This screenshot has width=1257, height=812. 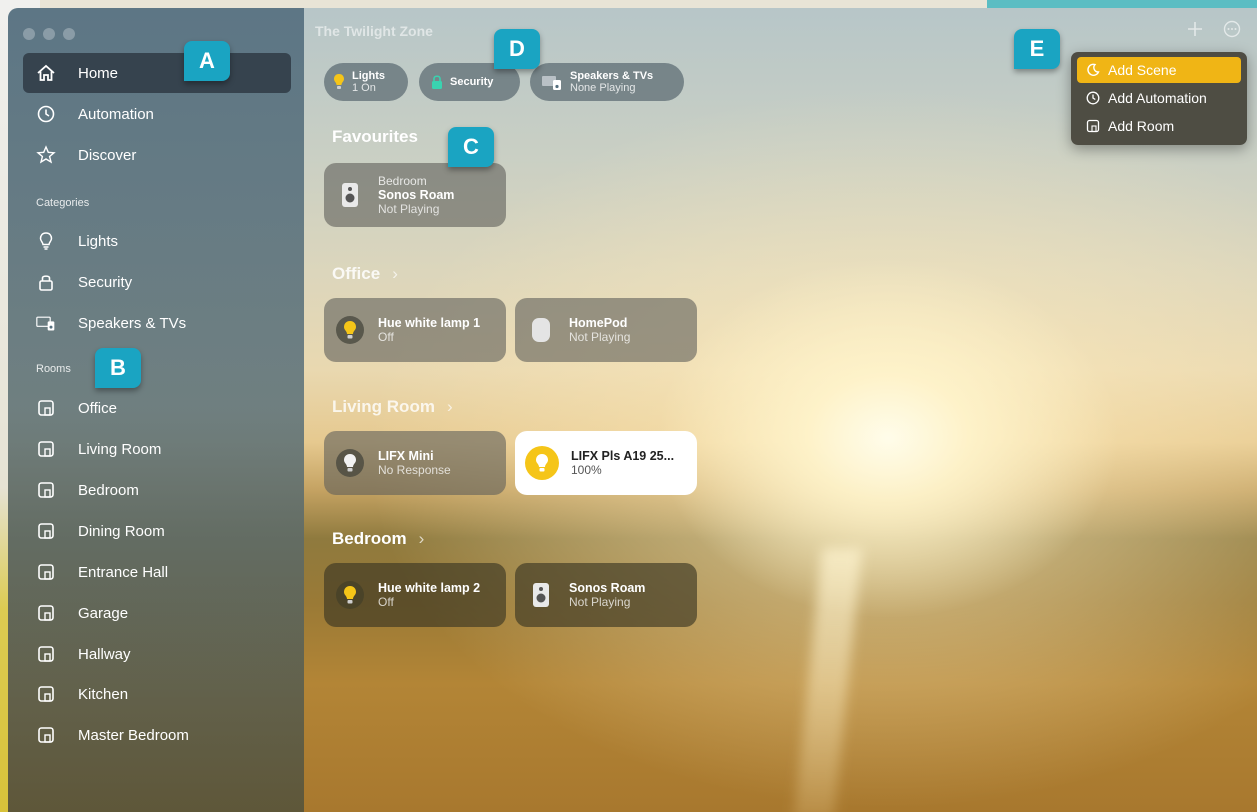 I want to click on sidebar-item-label: Dining Room, so click(x=121, y=531).